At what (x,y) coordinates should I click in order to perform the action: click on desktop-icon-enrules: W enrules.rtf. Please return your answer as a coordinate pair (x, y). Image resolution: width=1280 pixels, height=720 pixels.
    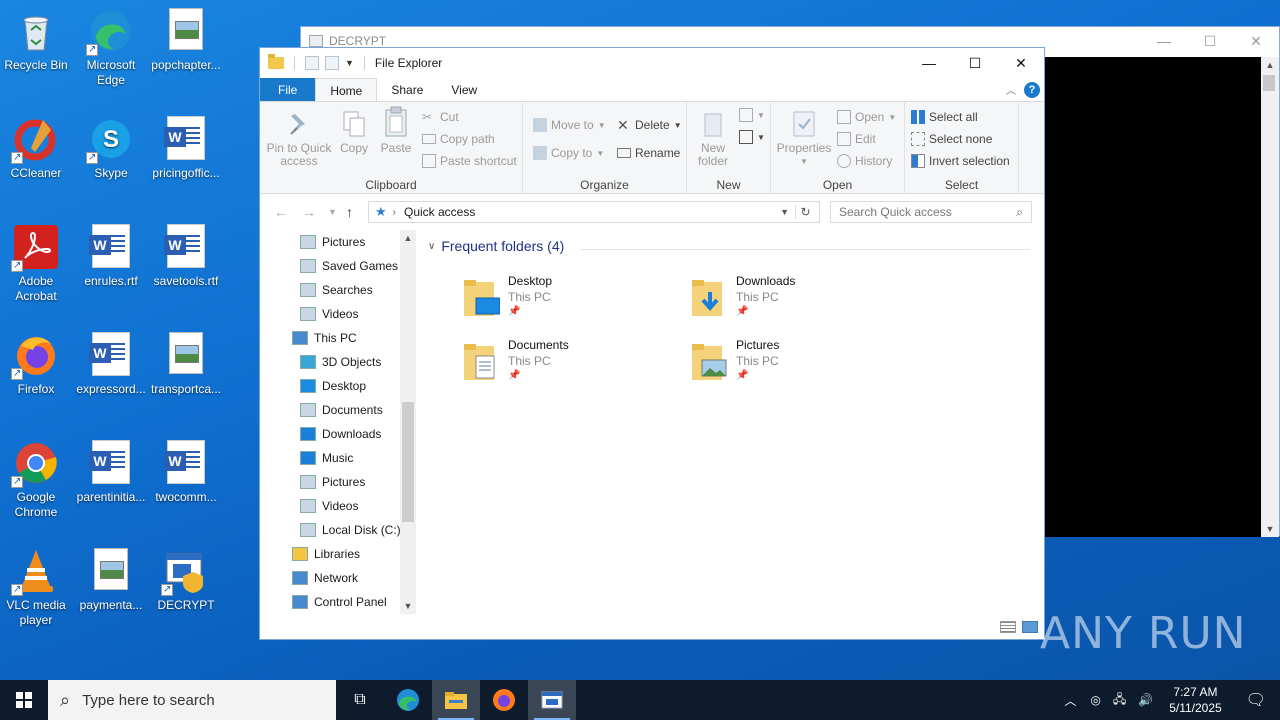
    Looking at the image, I should click on (111, 256).